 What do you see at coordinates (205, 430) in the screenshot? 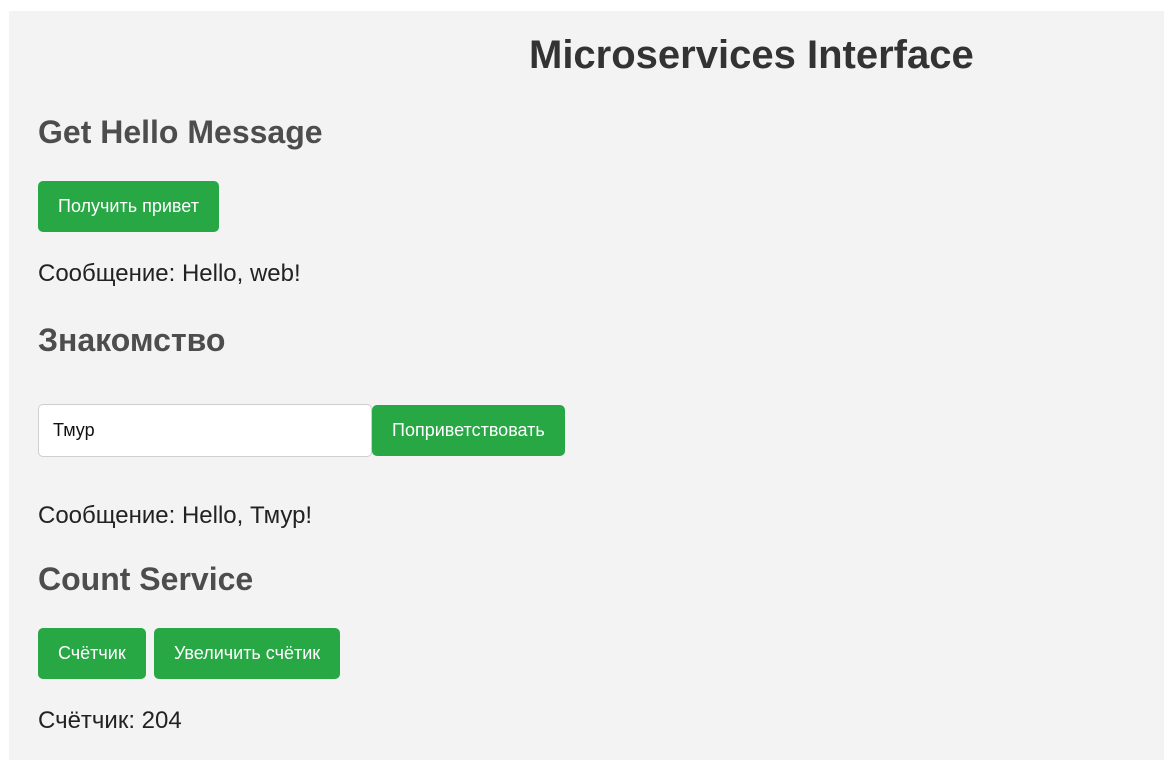
I see `name-input` at bounding box center [205, 430].